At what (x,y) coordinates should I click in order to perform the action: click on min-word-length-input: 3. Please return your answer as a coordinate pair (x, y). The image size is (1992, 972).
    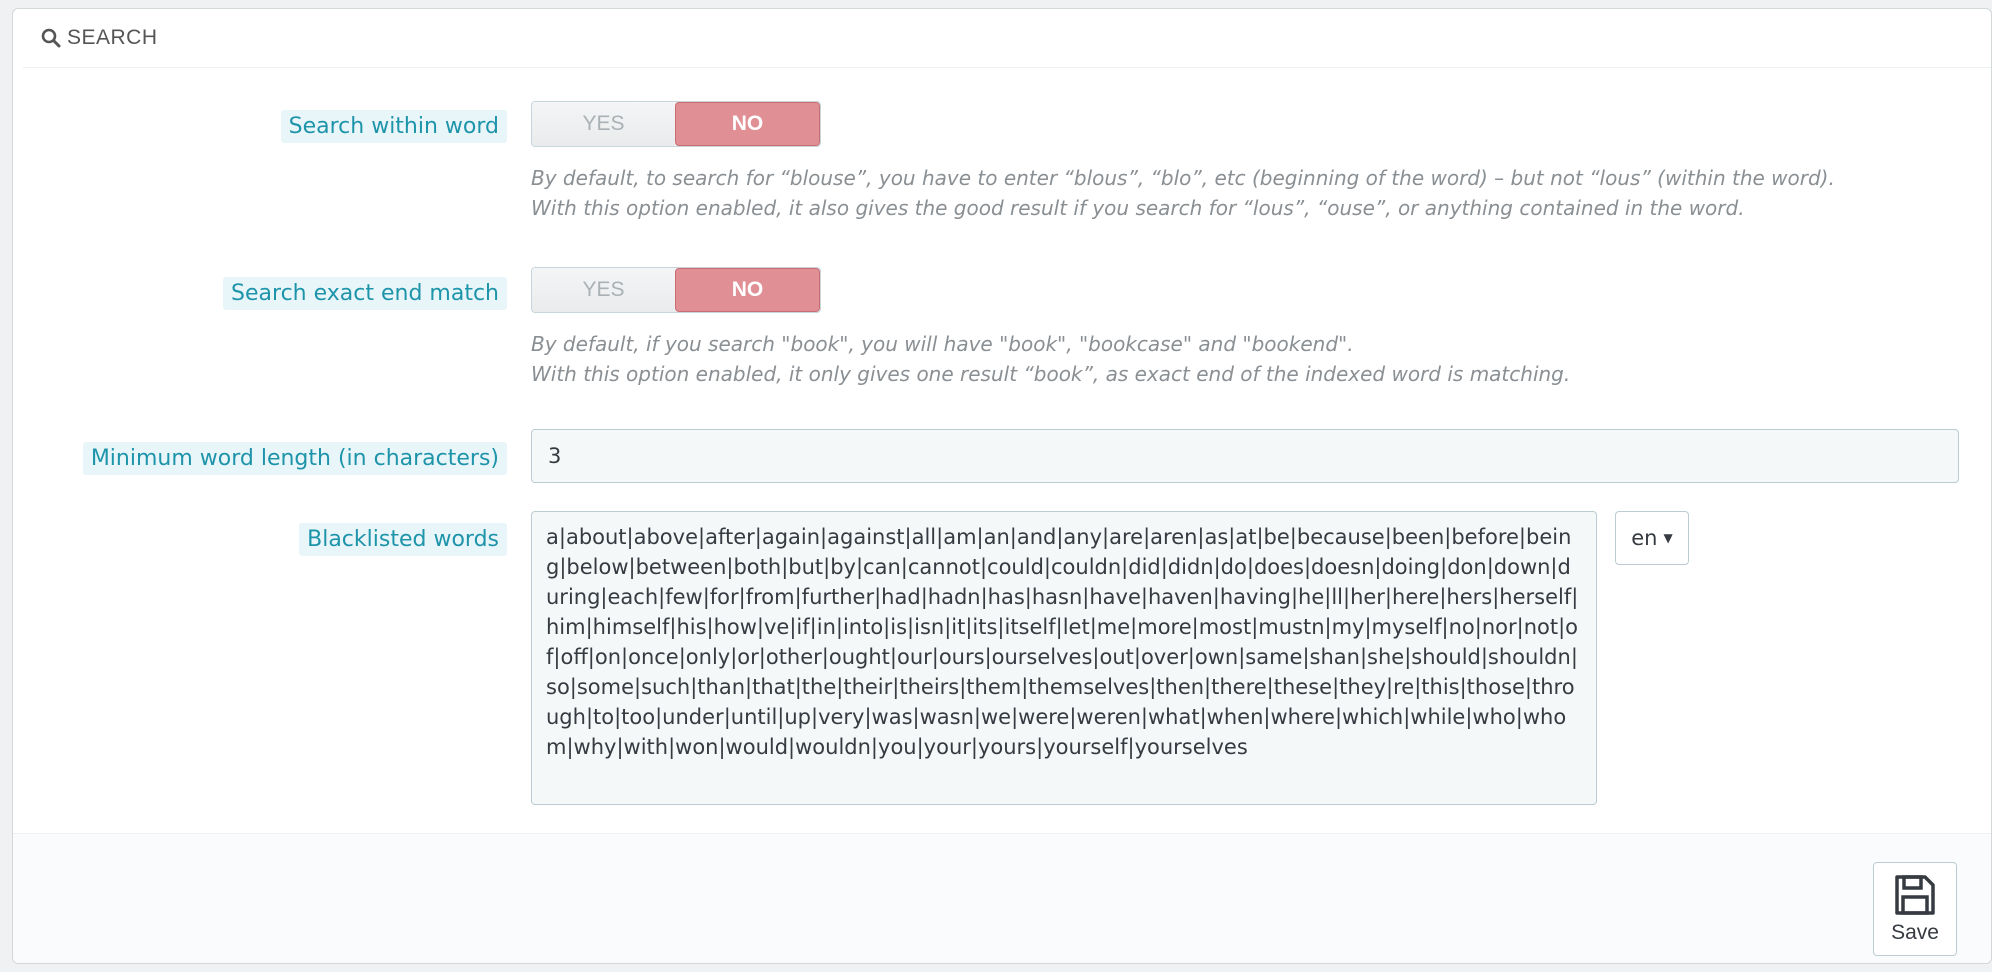
    Looking at the image, I should click on (1245, 456).